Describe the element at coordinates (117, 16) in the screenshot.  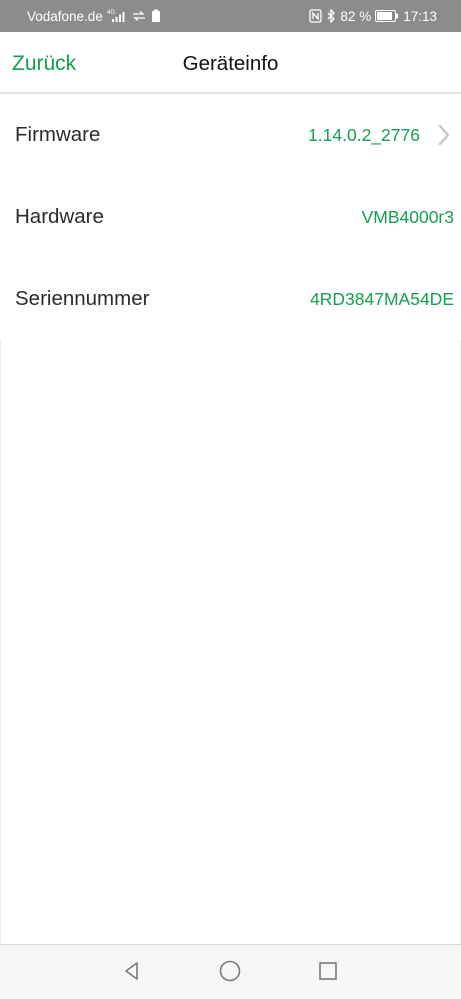
I see `signal-icon: 4G` at that location.